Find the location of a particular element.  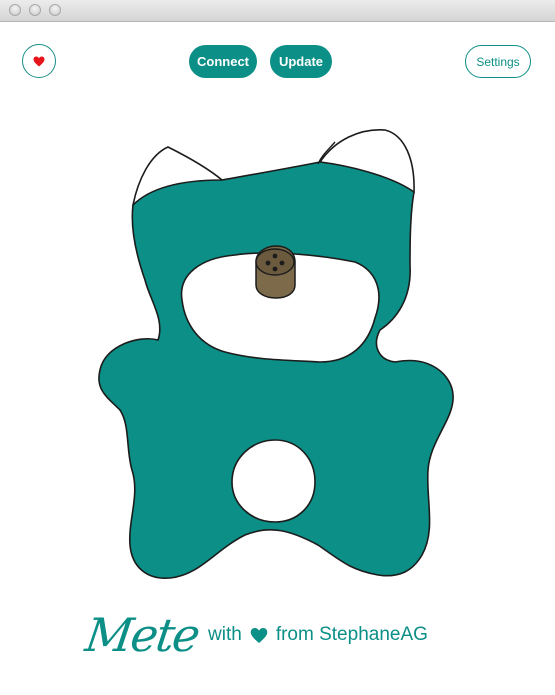

belly-cutout is located at coordinates (273, 481).